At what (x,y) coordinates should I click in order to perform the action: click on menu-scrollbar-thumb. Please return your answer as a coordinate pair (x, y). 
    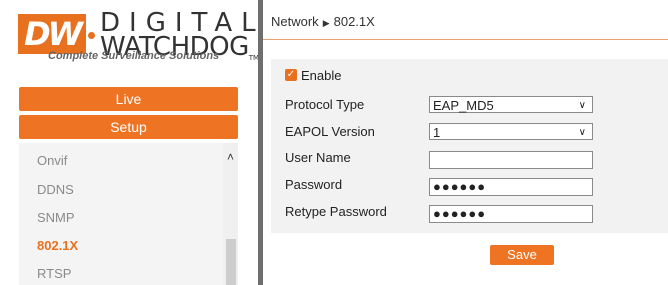
    Looking at the image, I should click on (231, 262).